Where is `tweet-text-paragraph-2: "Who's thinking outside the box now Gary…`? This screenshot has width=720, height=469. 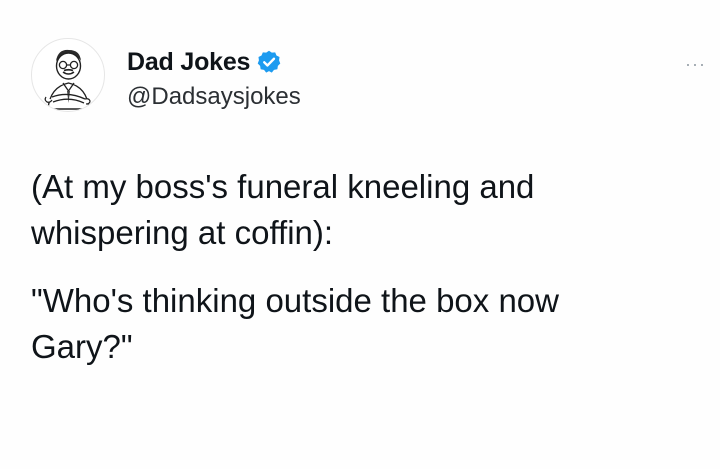 tweet-text-paragraph-2: "Who's thinking outside the box now Gary… is located at coordinates (295, 323).